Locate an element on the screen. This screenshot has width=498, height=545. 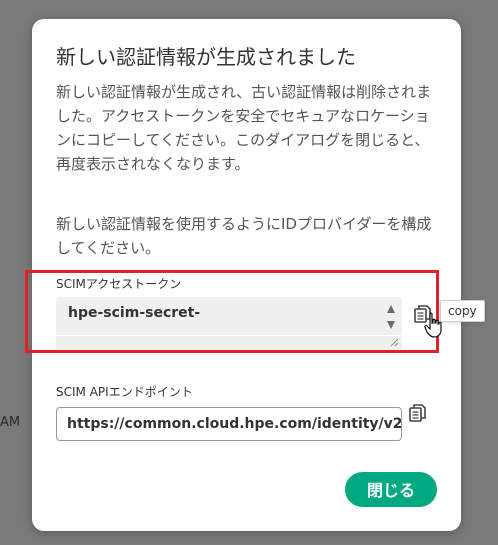
token-field-label: SCIMアクセストークン is located at coordinates (119, 284).